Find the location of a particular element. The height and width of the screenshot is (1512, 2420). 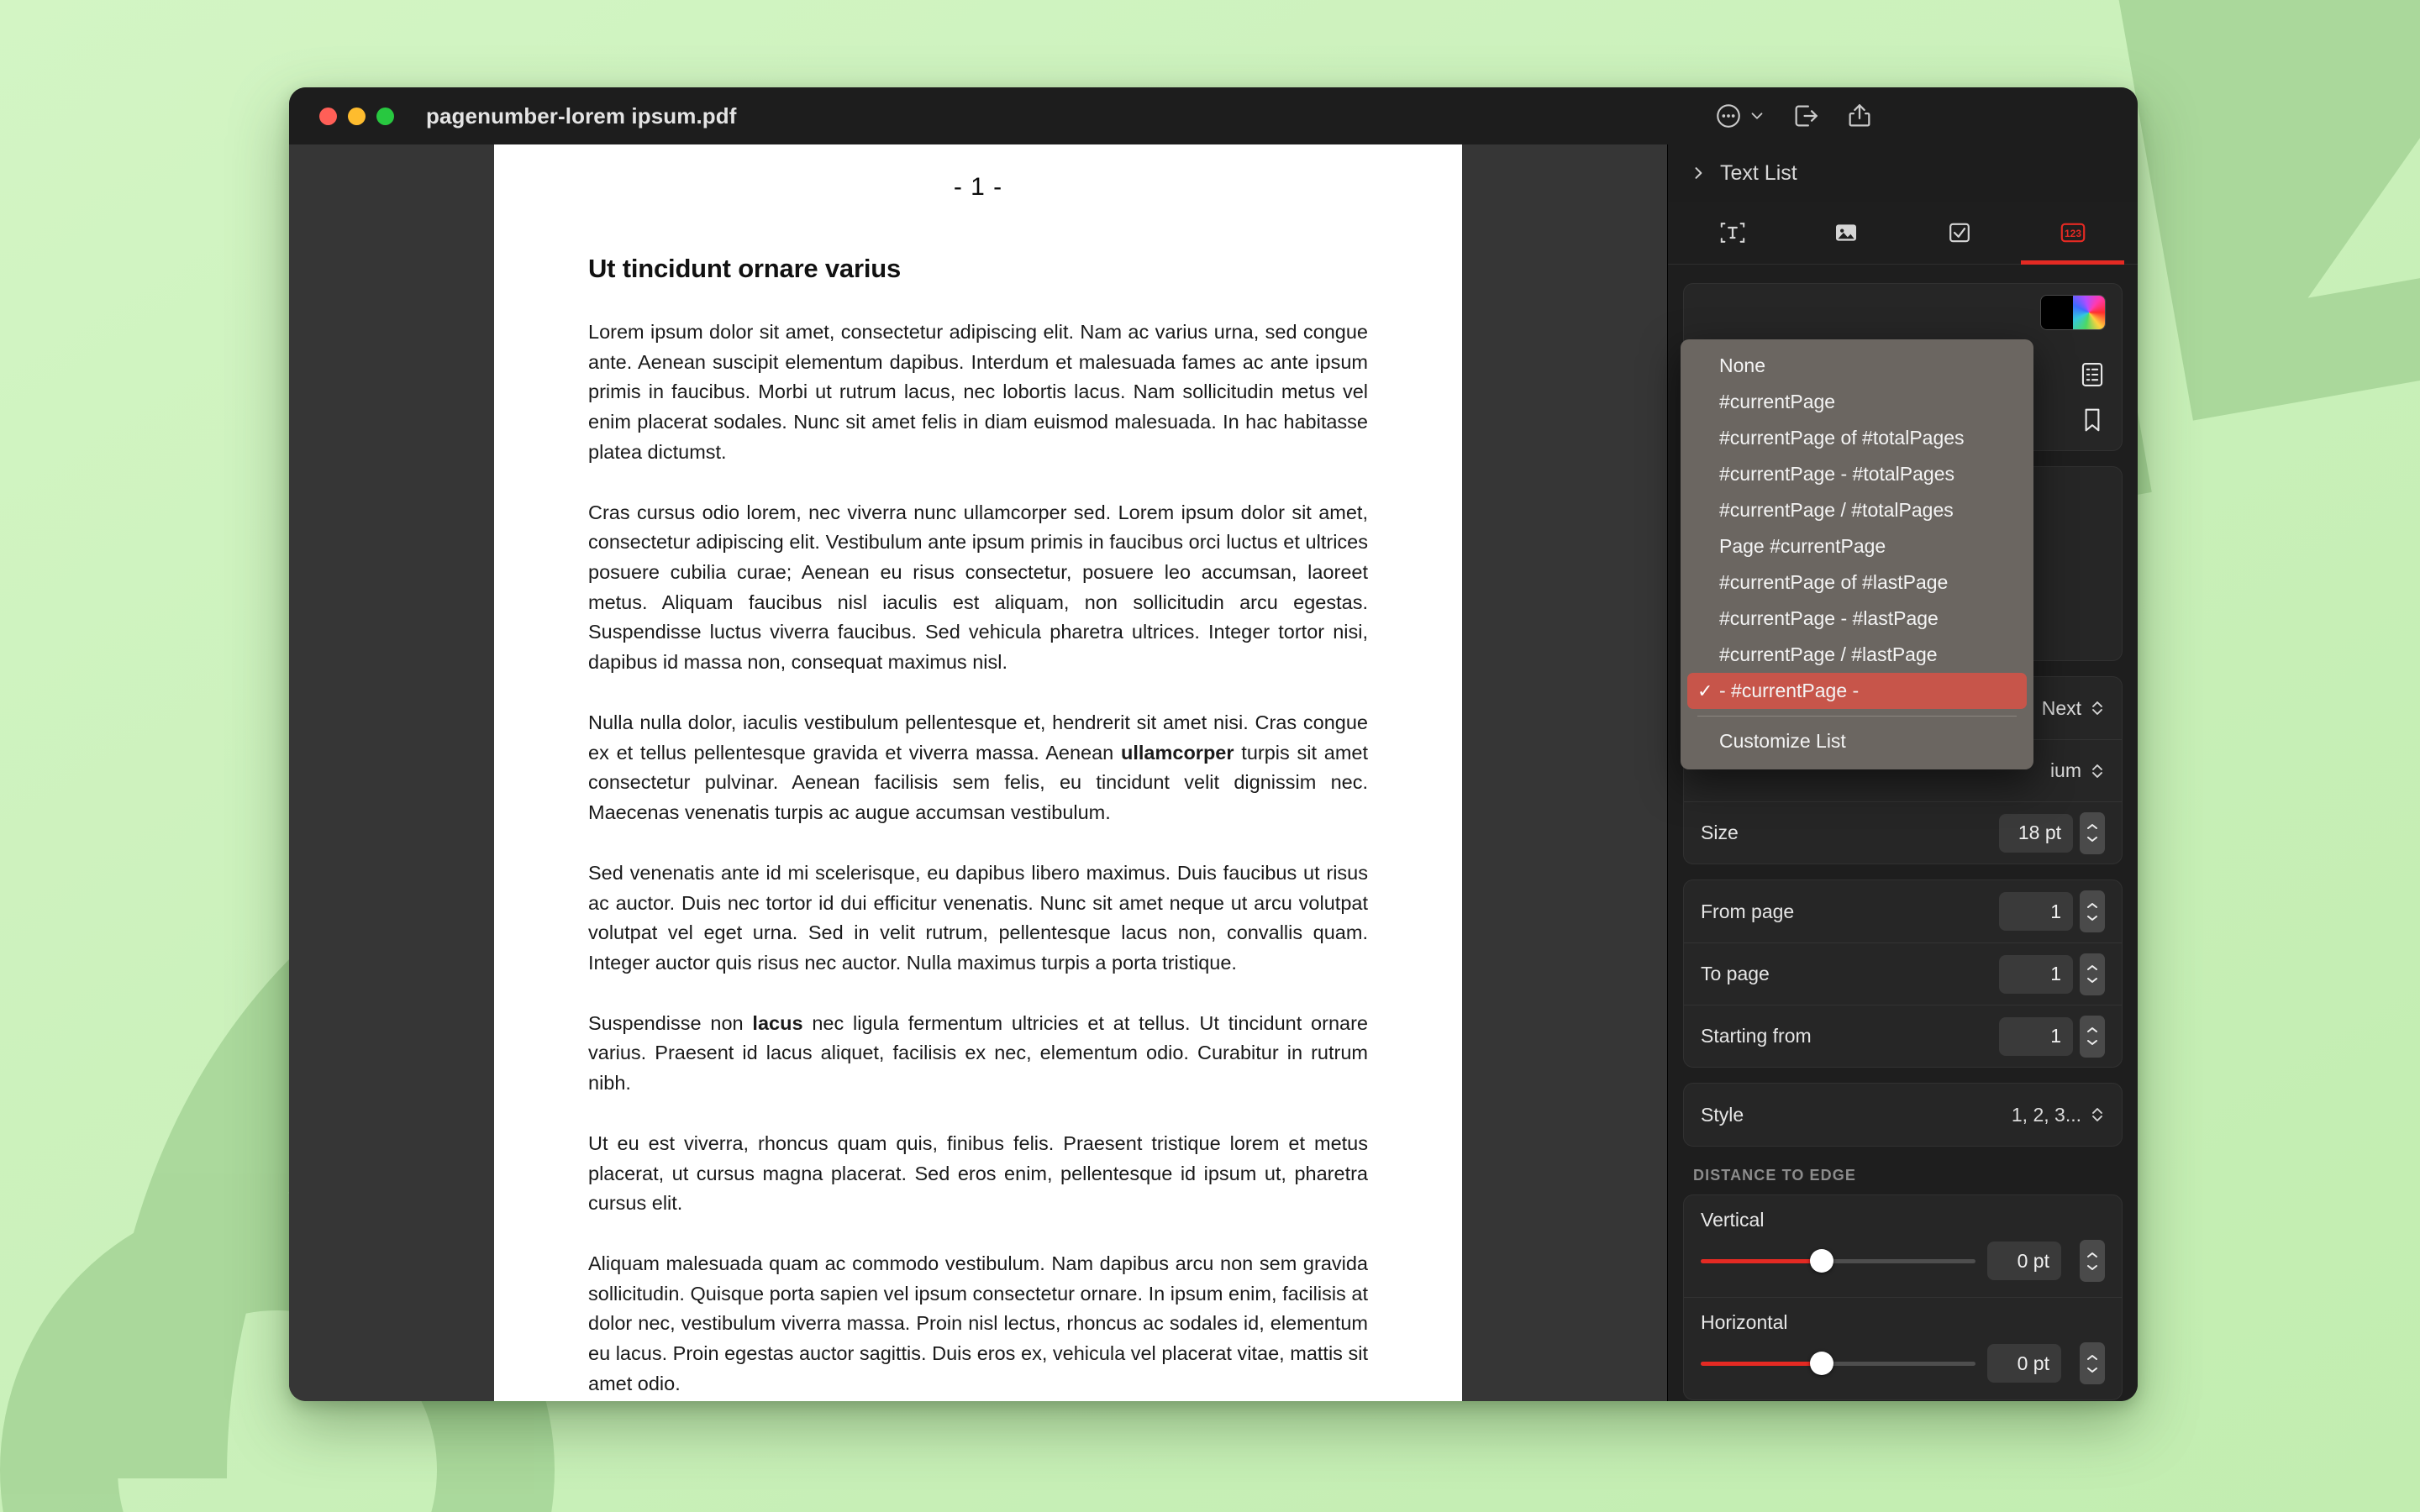

vertical-label: Vertical is located at coordinates (1733, 1220).